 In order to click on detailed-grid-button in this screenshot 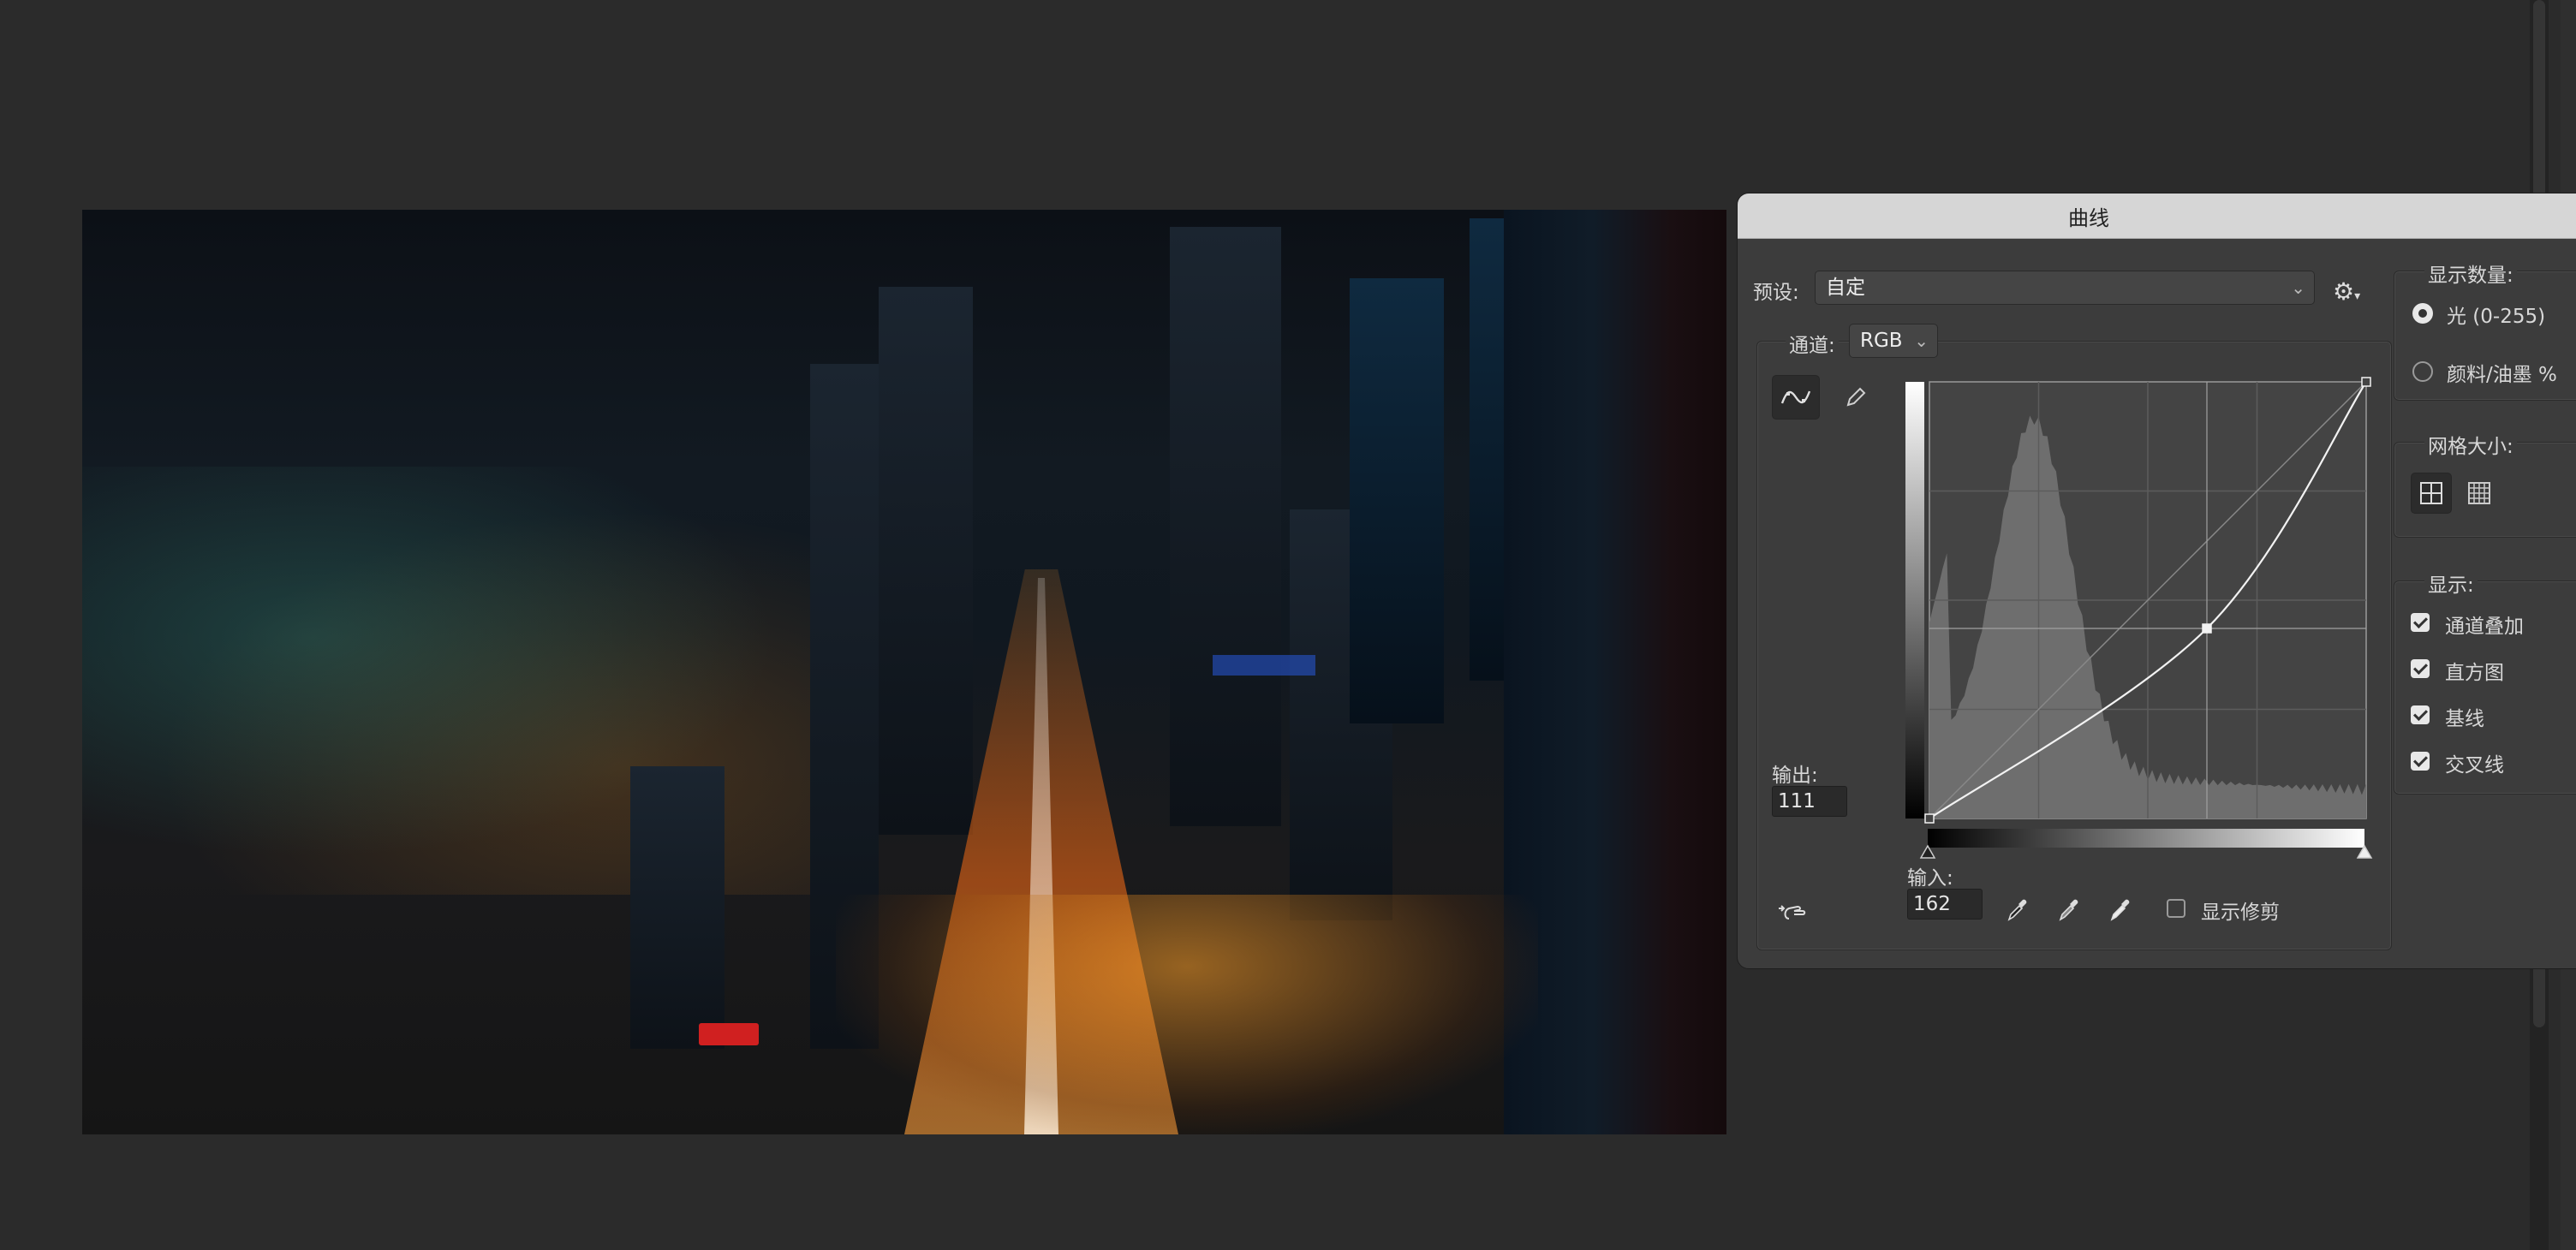, I will do `click(2479, 493)`.